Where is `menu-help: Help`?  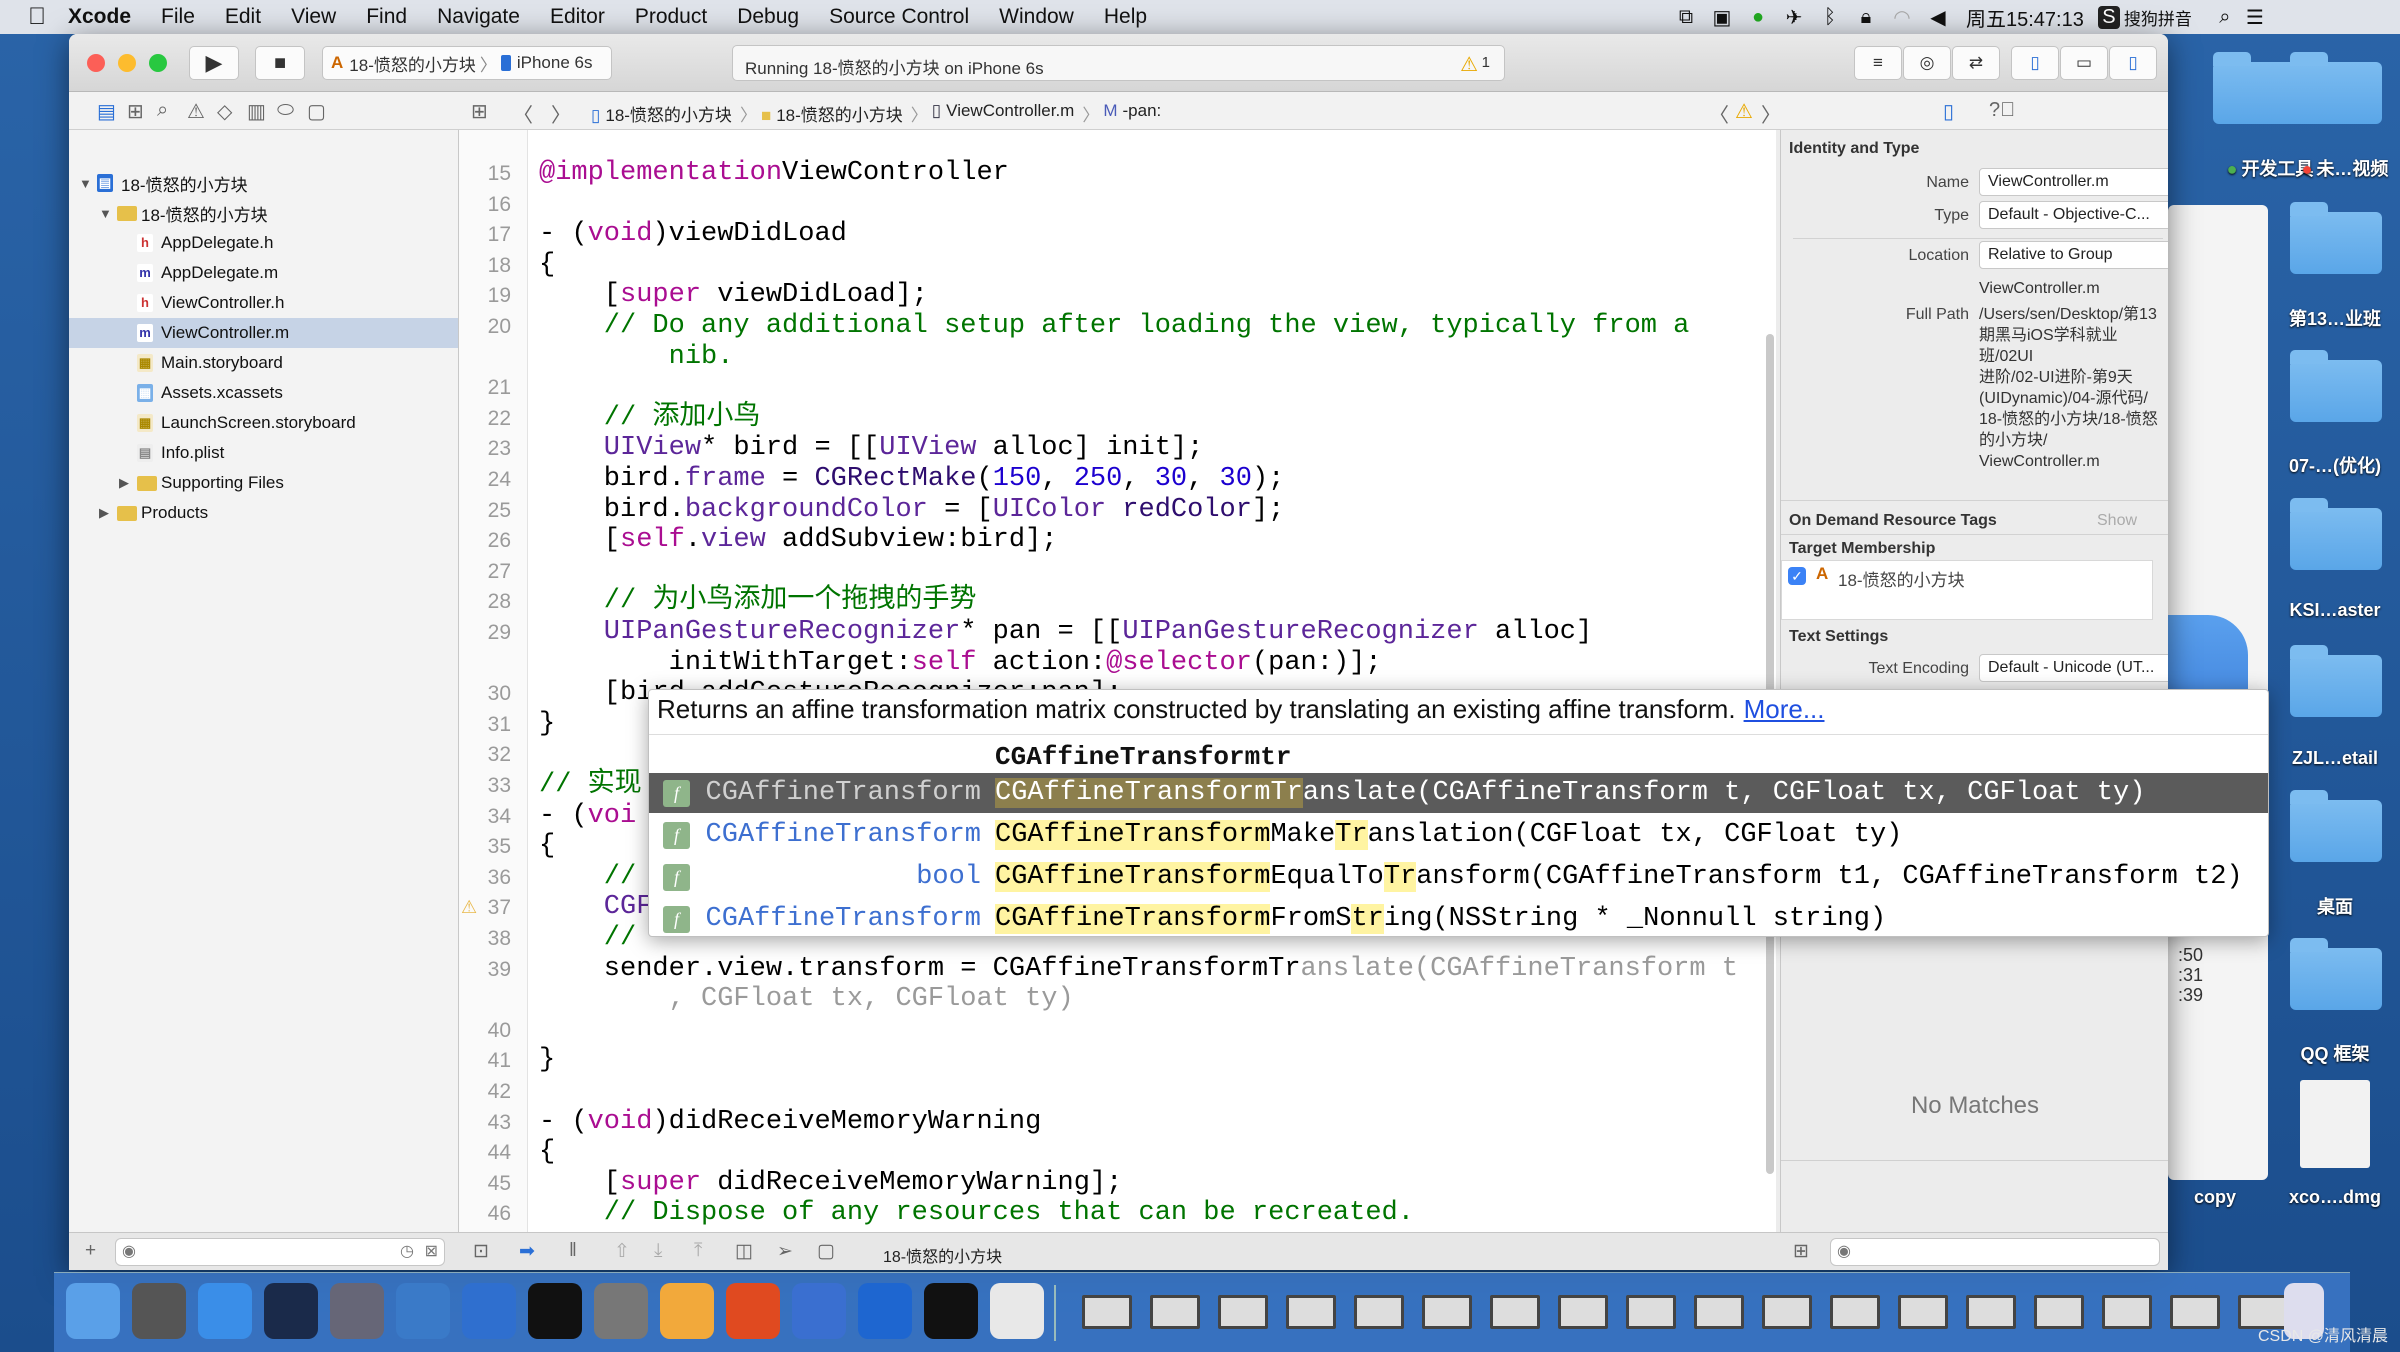 menu-help: Help is located at coordinates (1125, 17).